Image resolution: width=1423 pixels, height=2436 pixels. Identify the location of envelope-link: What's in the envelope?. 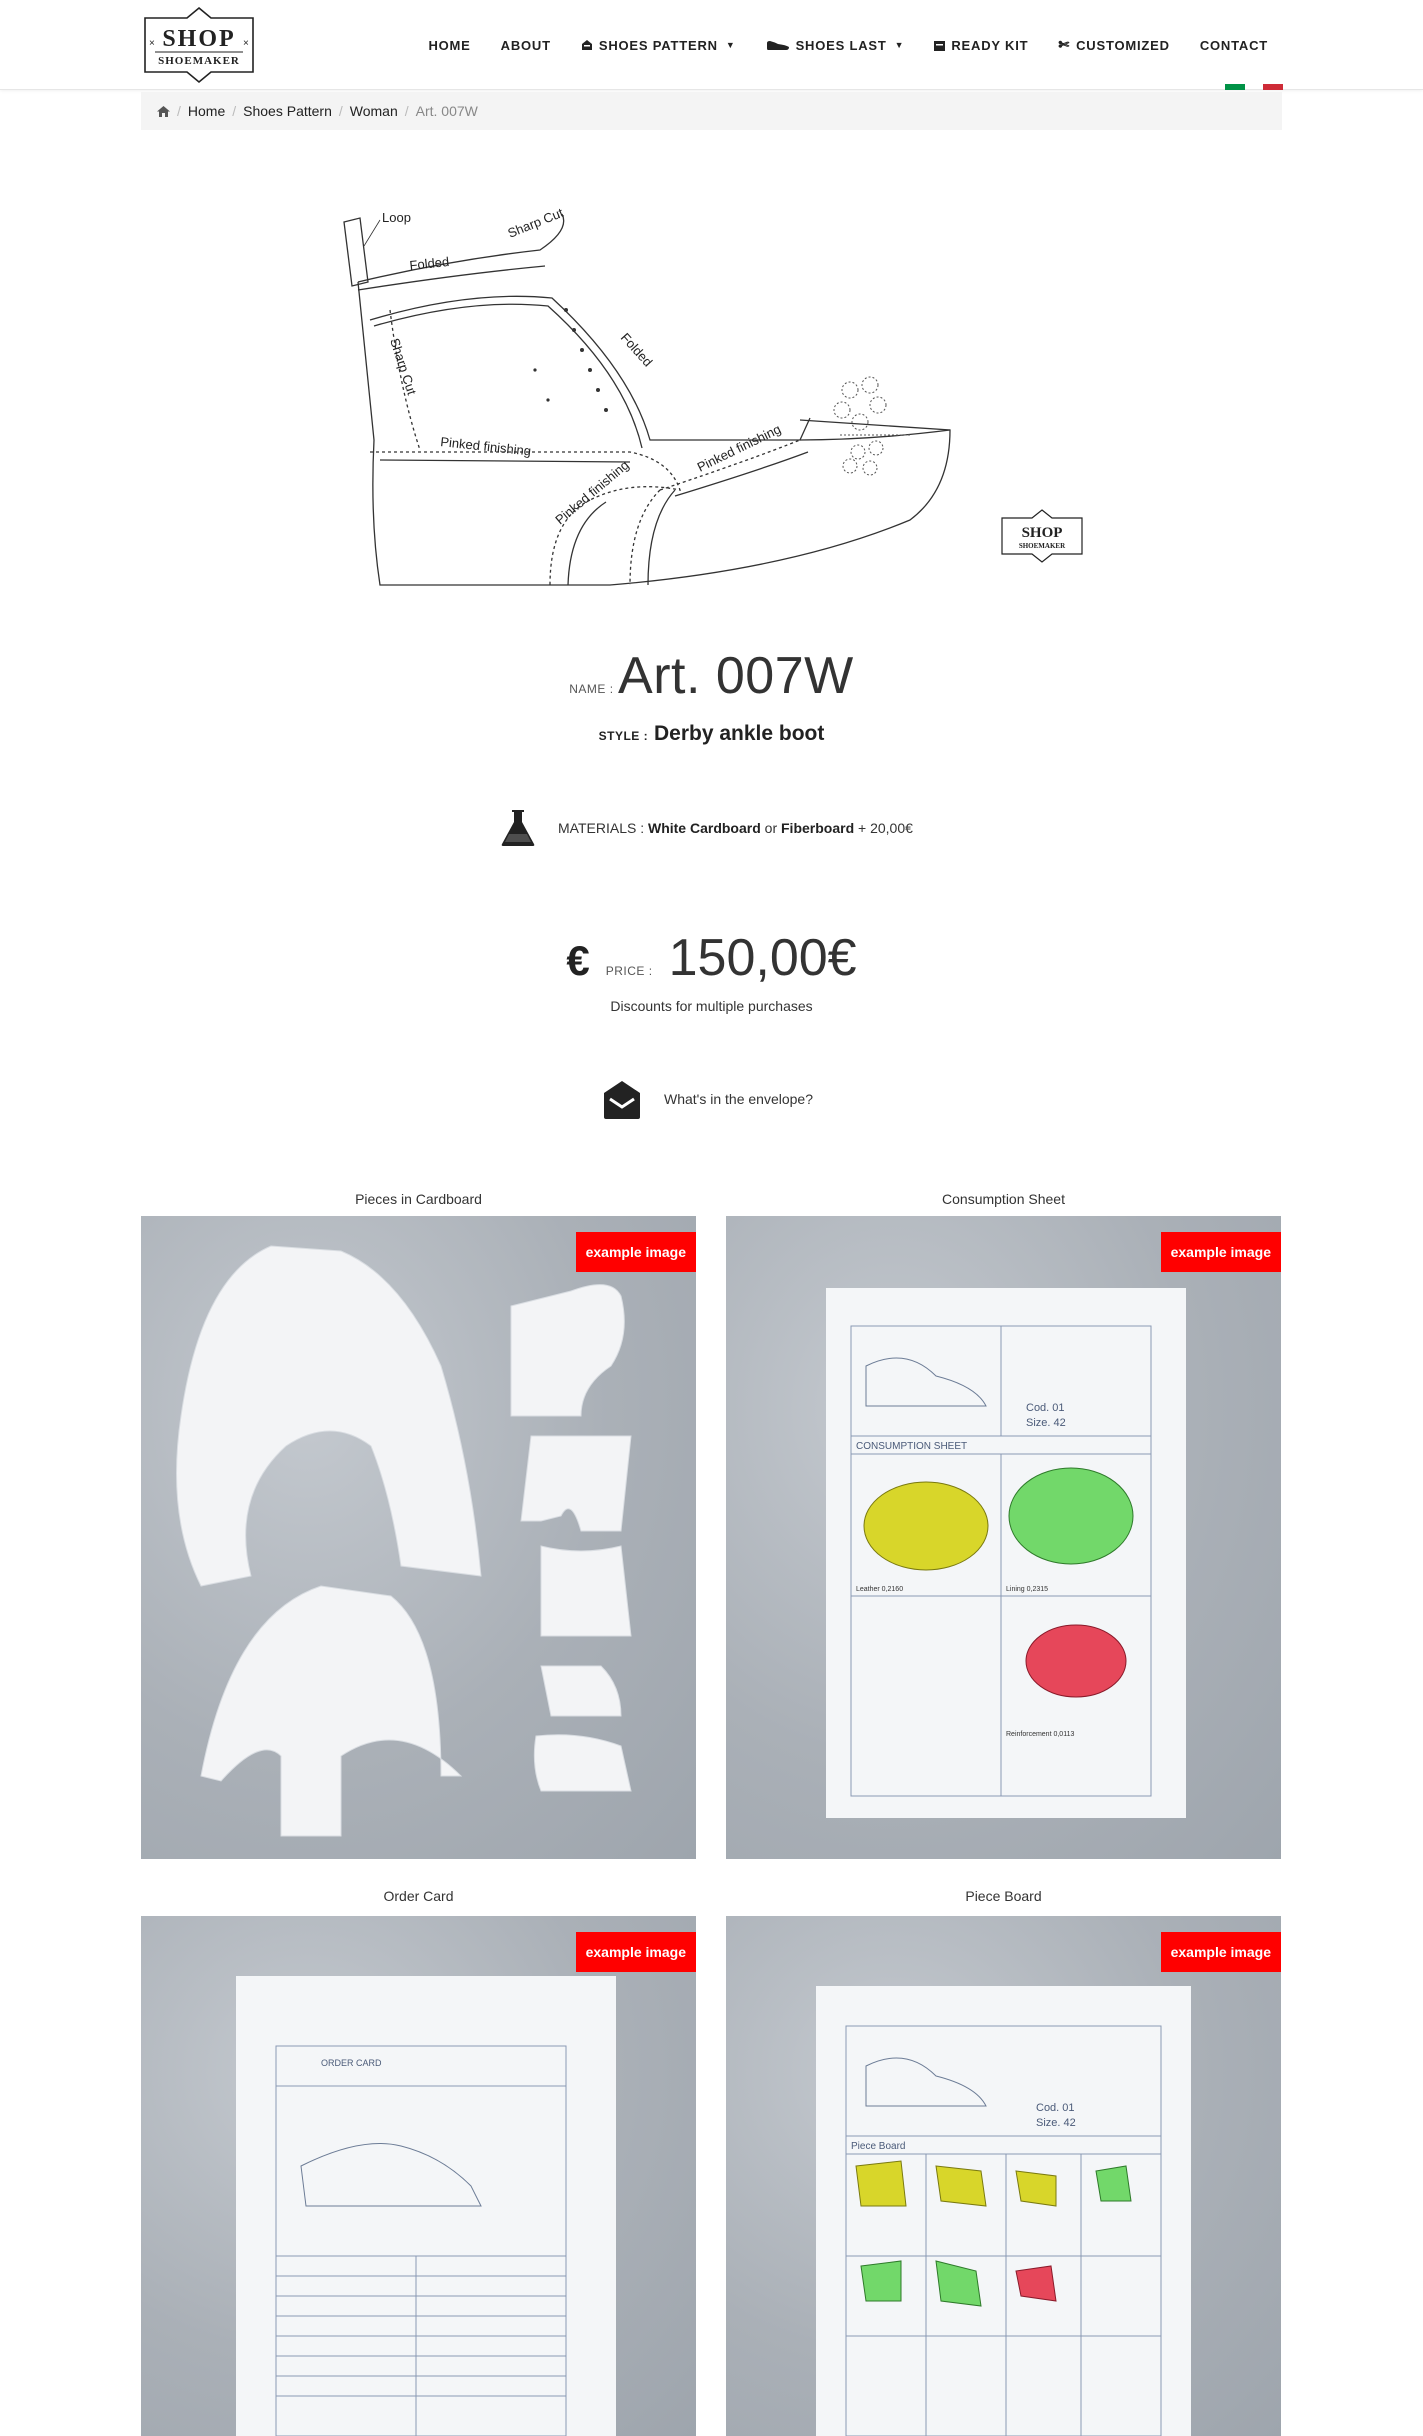
(706, 1099).